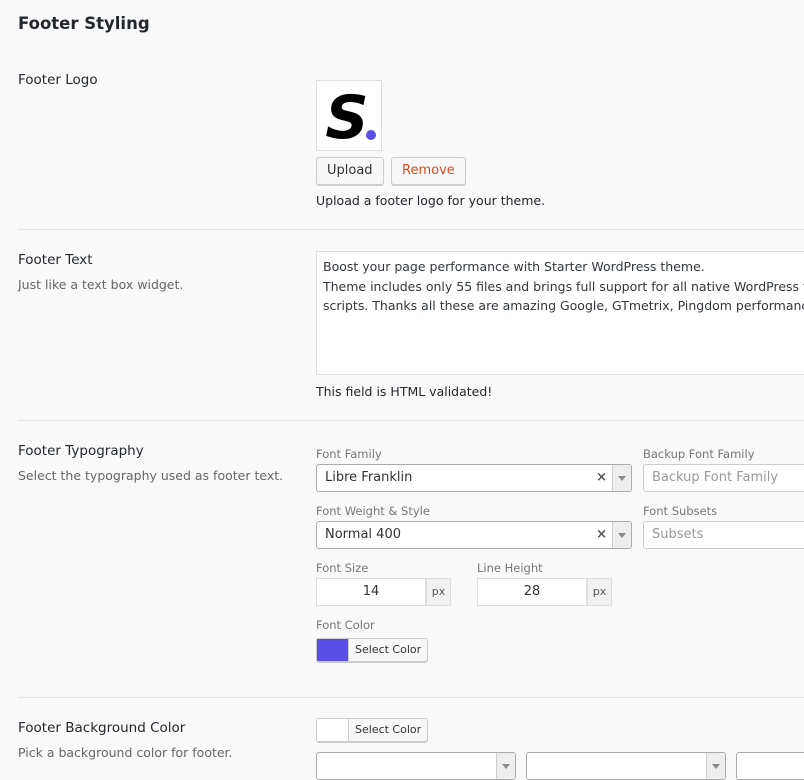  What do you see at coordinates (532, 592) in the screenshot?
I see `line-height-input: 28` at bounding box center [532, 592].